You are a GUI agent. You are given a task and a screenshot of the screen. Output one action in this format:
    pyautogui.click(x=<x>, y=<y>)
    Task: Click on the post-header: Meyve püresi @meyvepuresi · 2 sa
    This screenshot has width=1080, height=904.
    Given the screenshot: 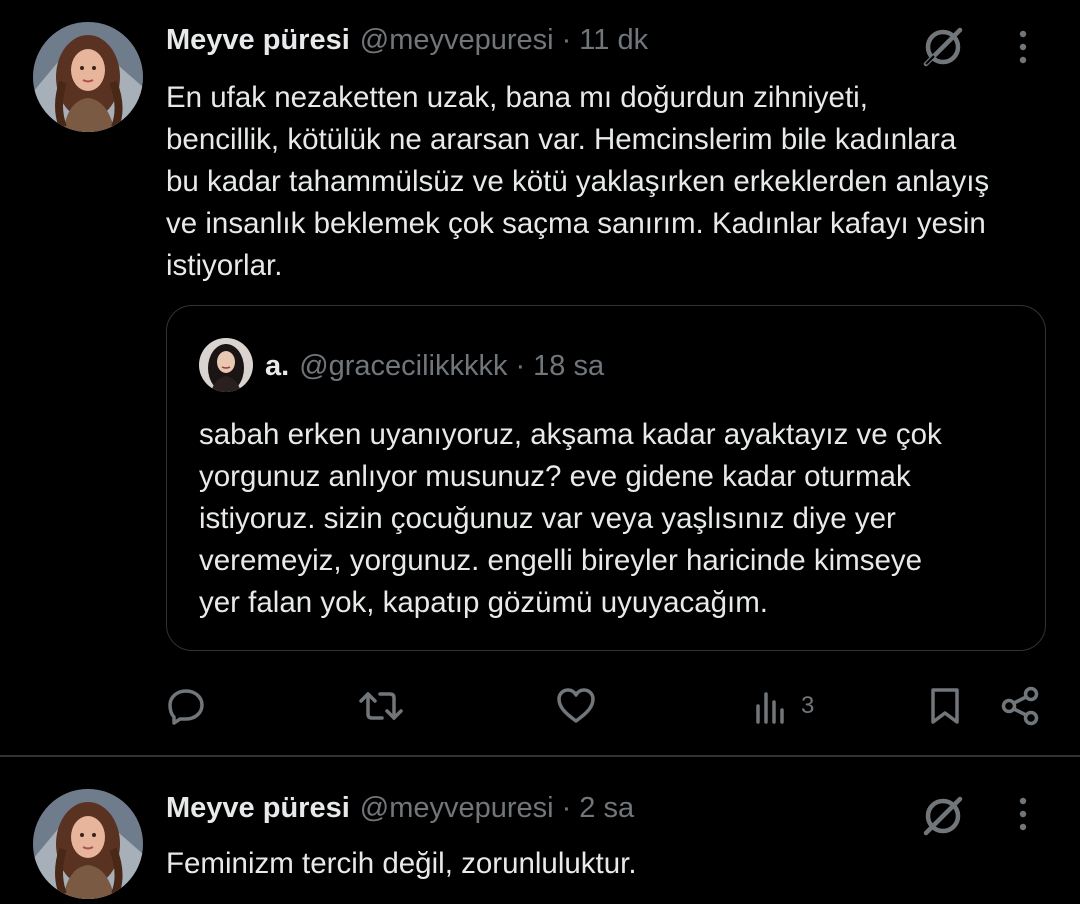 What is the action you would take?
    pyautogui.click(x=400, y=808)
    